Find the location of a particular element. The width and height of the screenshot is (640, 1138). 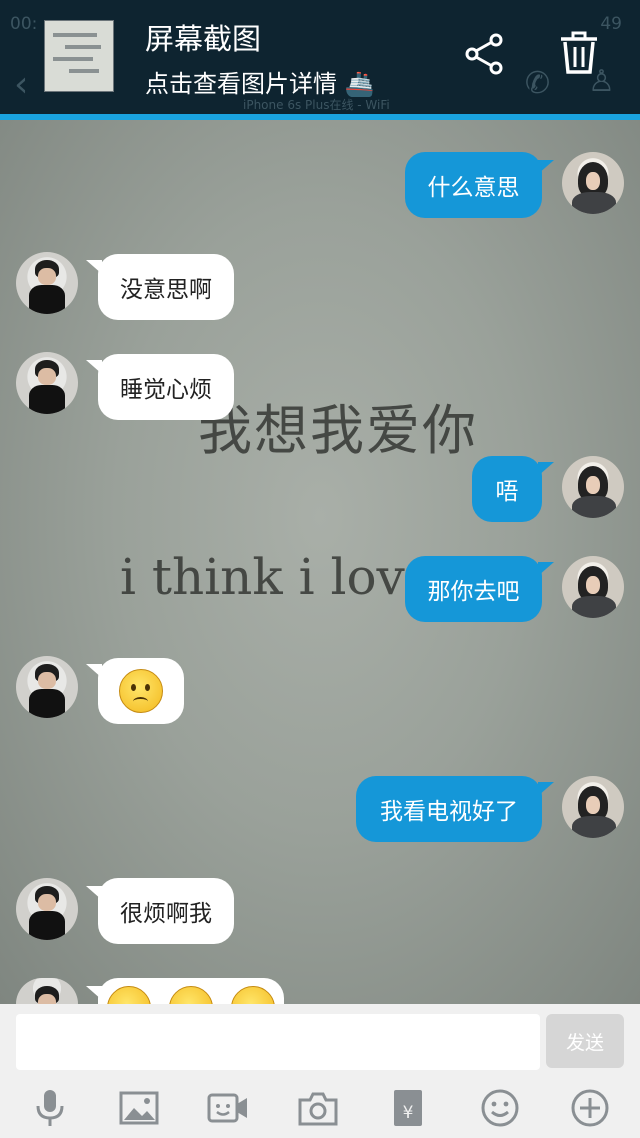

message-bubble-incoming: 很烦啊我 is located at coordinates (166, 911).